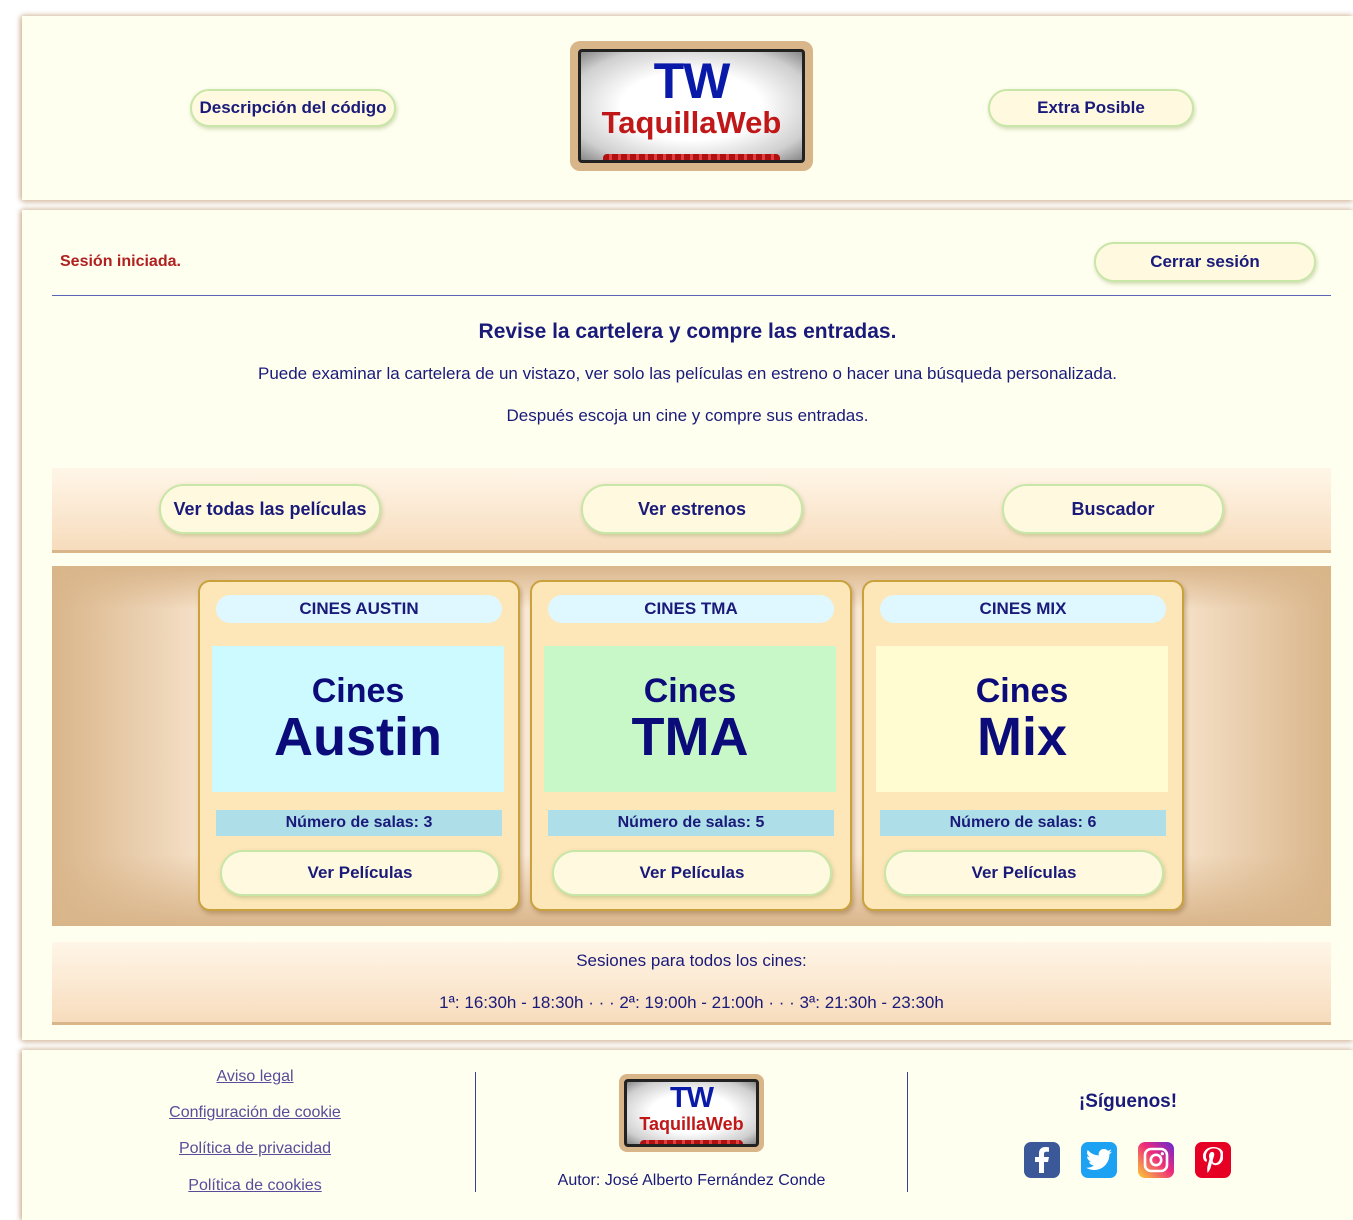 The width and height of the screenshot is (1353, 1220). I want to click on session-divider, so click(691, 295).